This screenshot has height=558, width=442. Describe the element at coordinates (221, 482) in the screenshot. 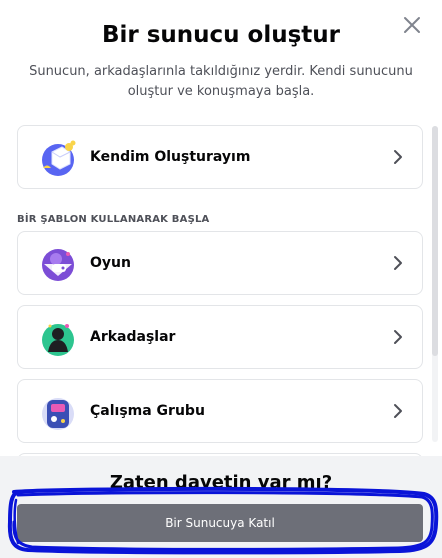

I see `footer-title: Zaten davetin var mı?` at that location.